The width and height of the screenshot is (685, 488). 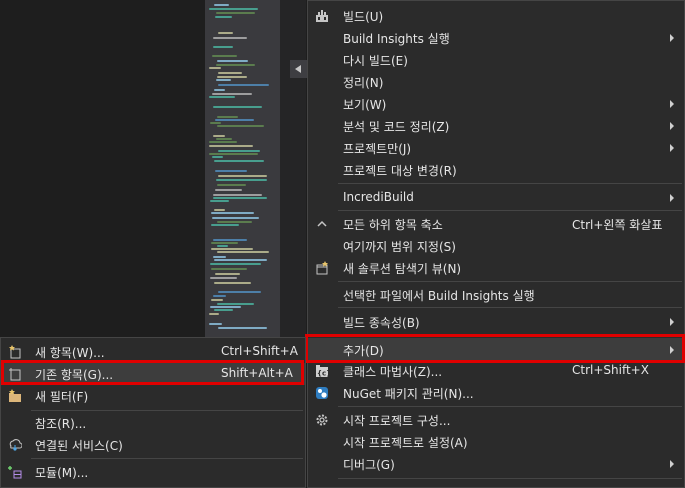 What do you see at coordinates (153, 352) in the screenshot?
I see `submenu-item-new-item: 새 항목(W)... Ctrl+Shift+A` at bounding box center [153, 352].